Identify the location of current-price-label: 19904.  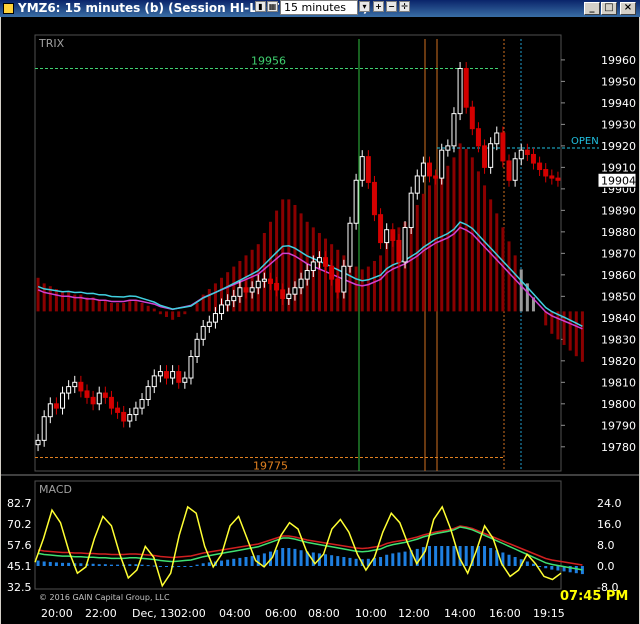
(618, 180).